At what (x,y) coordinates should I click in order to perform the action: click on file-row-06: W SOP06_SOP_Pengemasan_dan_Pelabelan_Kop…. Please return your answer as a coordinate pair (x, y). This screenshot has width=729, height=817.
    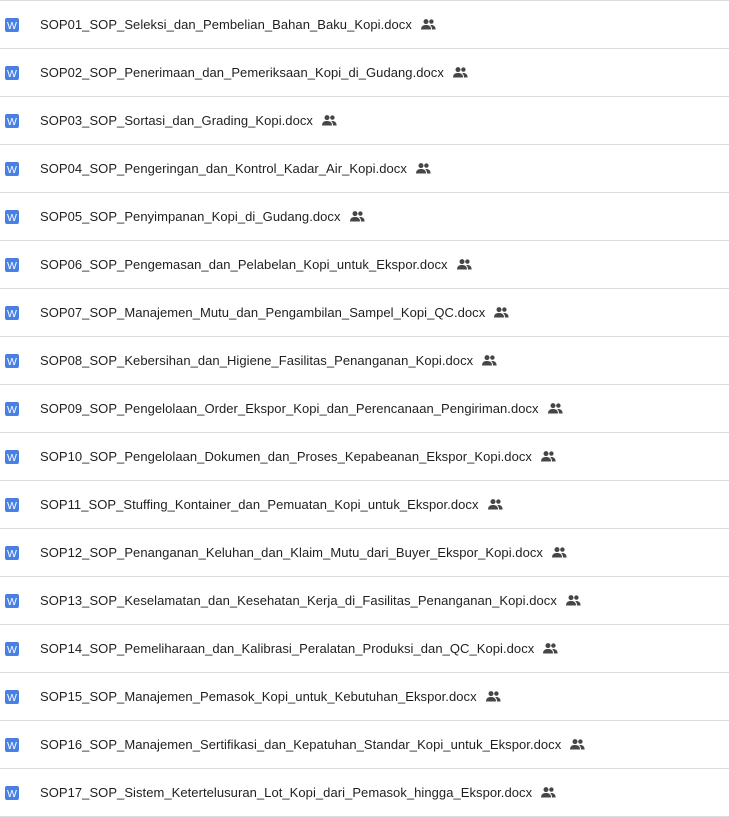
    Looking at the image, I should click on (364, 265).